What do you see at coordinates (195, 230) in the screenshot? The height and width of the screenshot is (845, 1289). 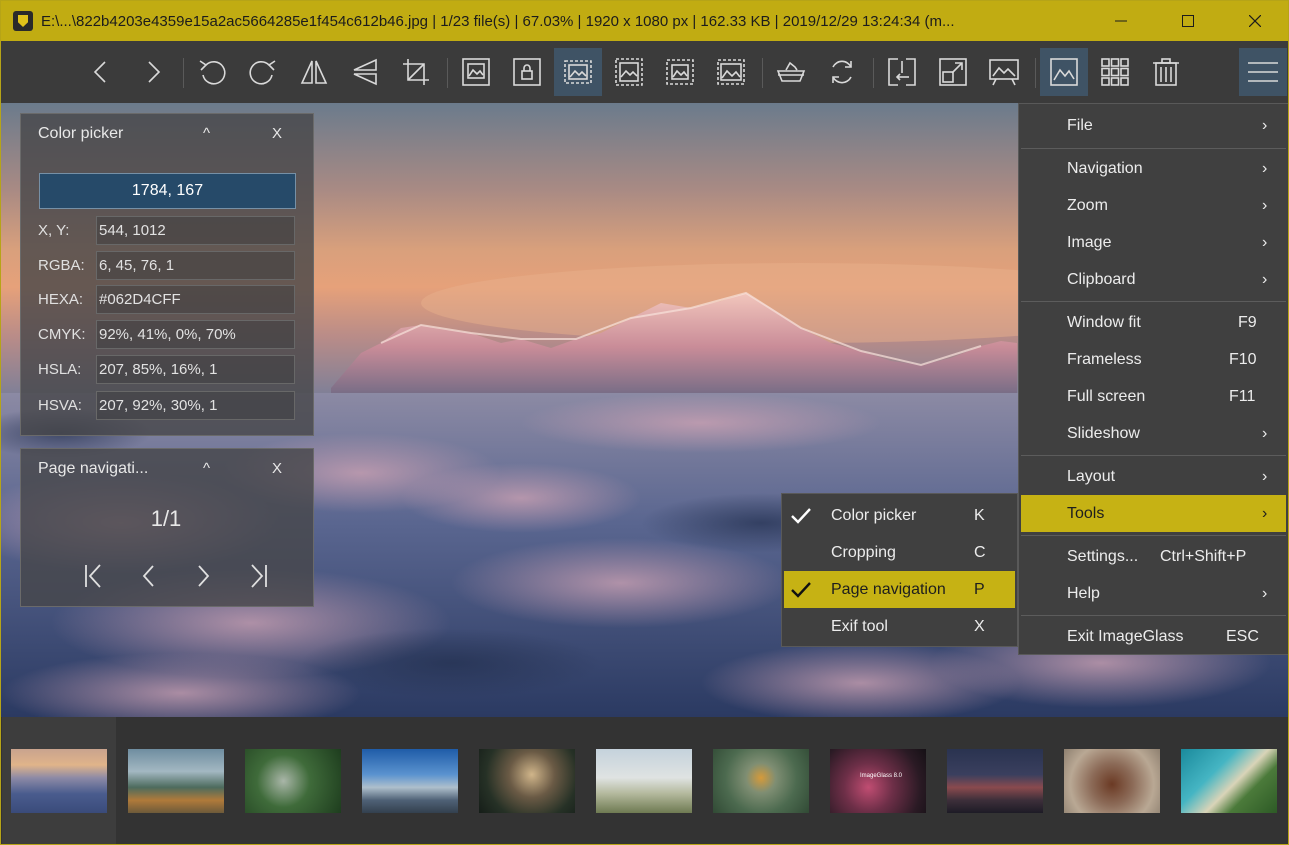 I see `color-value-field: 544, 1012` at bounding box center [195, 230].